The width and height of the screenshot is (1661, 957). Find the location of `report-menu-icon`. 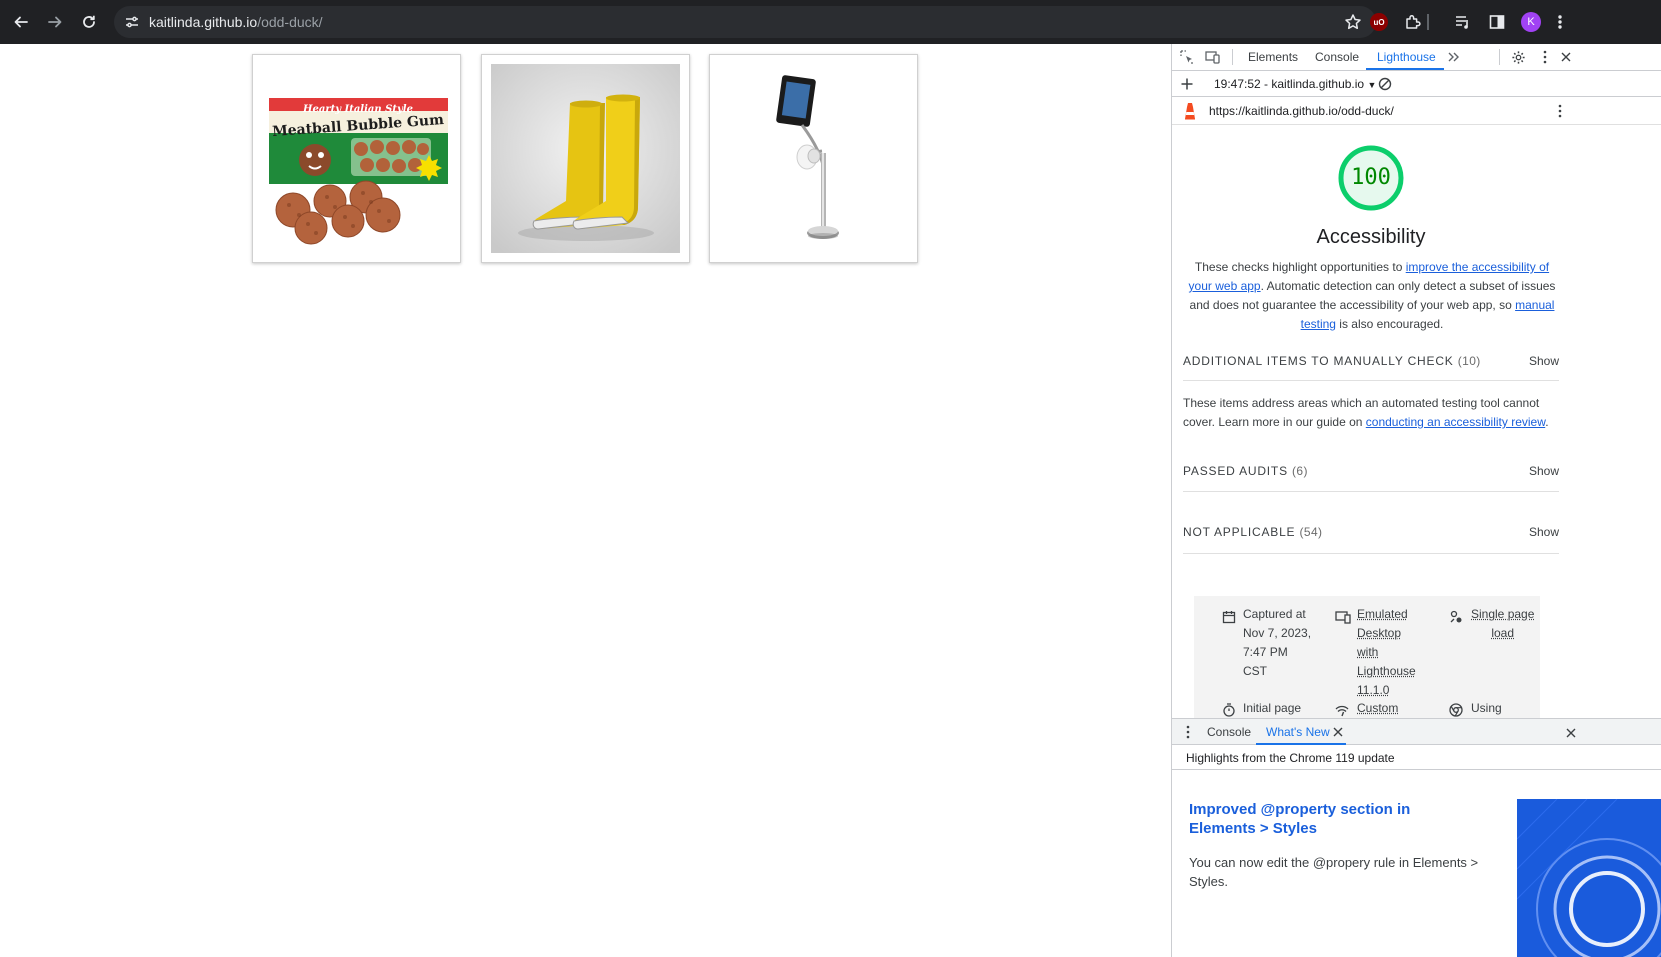

report-menu-icon is located at coordinates (1560, 113).